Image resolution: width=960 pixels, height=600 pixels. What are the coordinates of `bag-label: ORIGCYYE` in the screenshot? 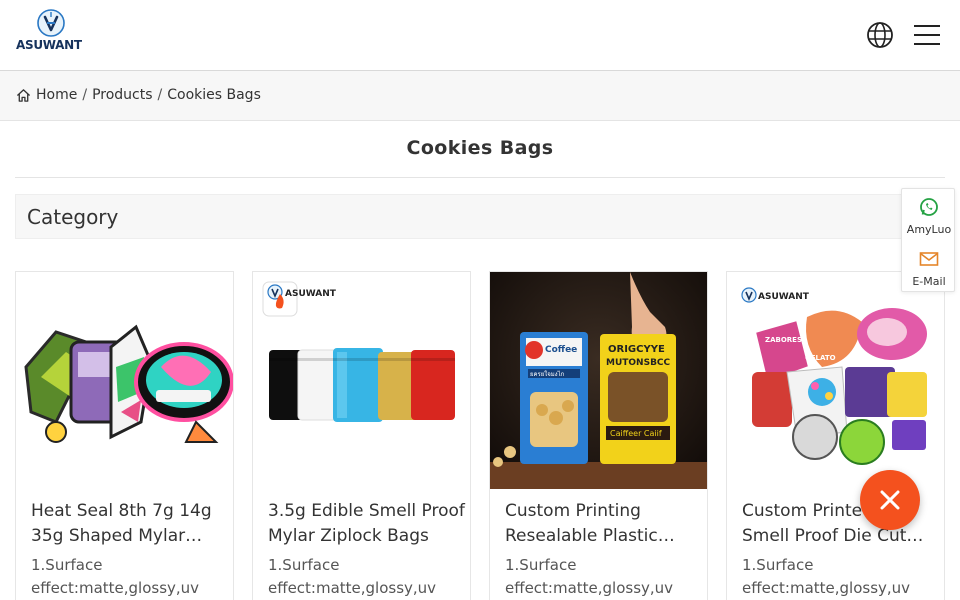 It's located at (636, 349).